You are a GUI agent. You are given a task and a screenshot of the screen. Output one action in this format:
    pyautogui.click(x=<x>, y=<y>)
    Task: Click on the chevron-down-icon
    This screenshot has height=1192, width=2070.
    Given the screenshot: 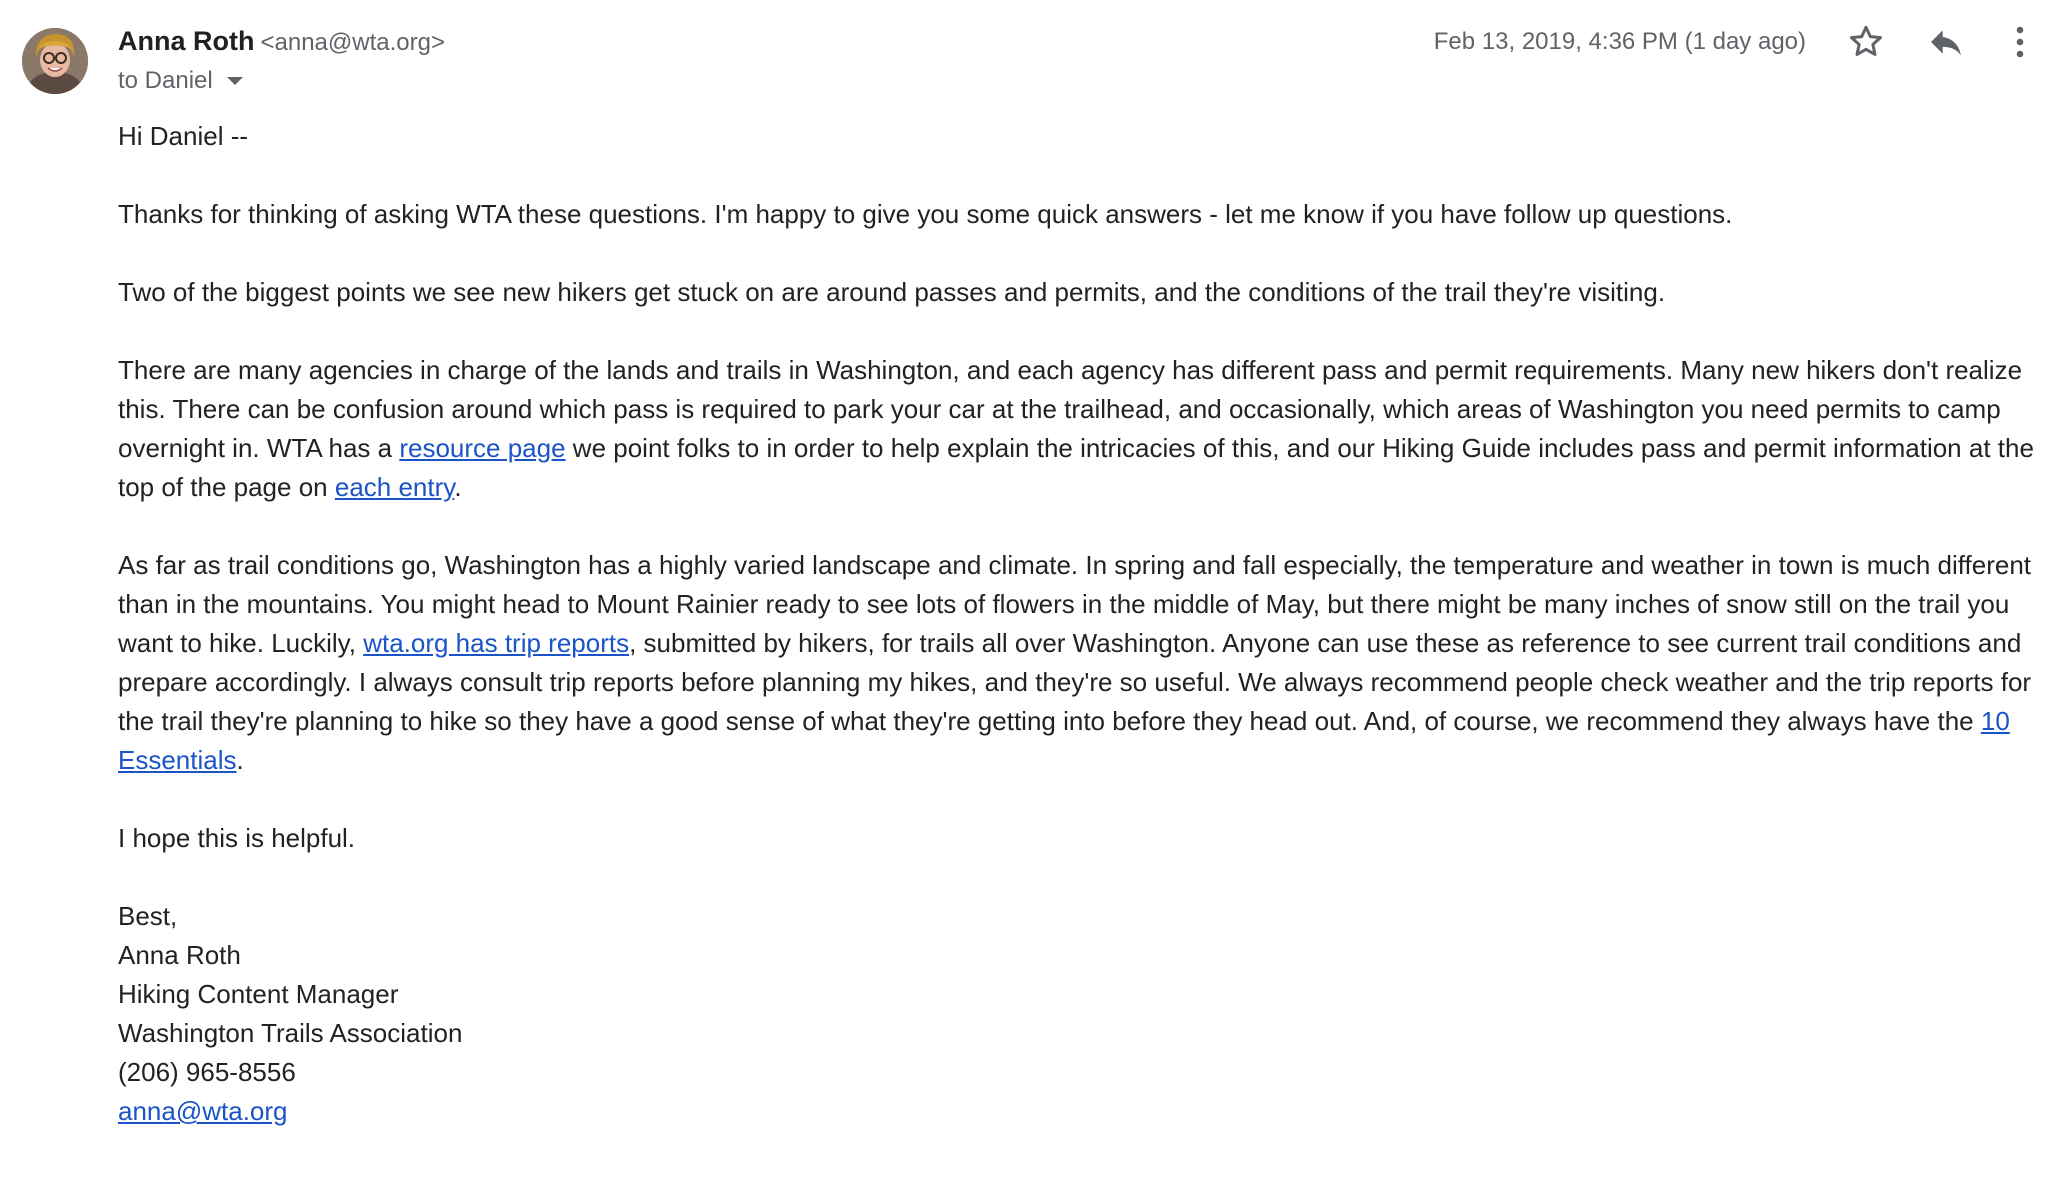 What is the action you would take?
    pyautogui.click(x=234, y=81)
    